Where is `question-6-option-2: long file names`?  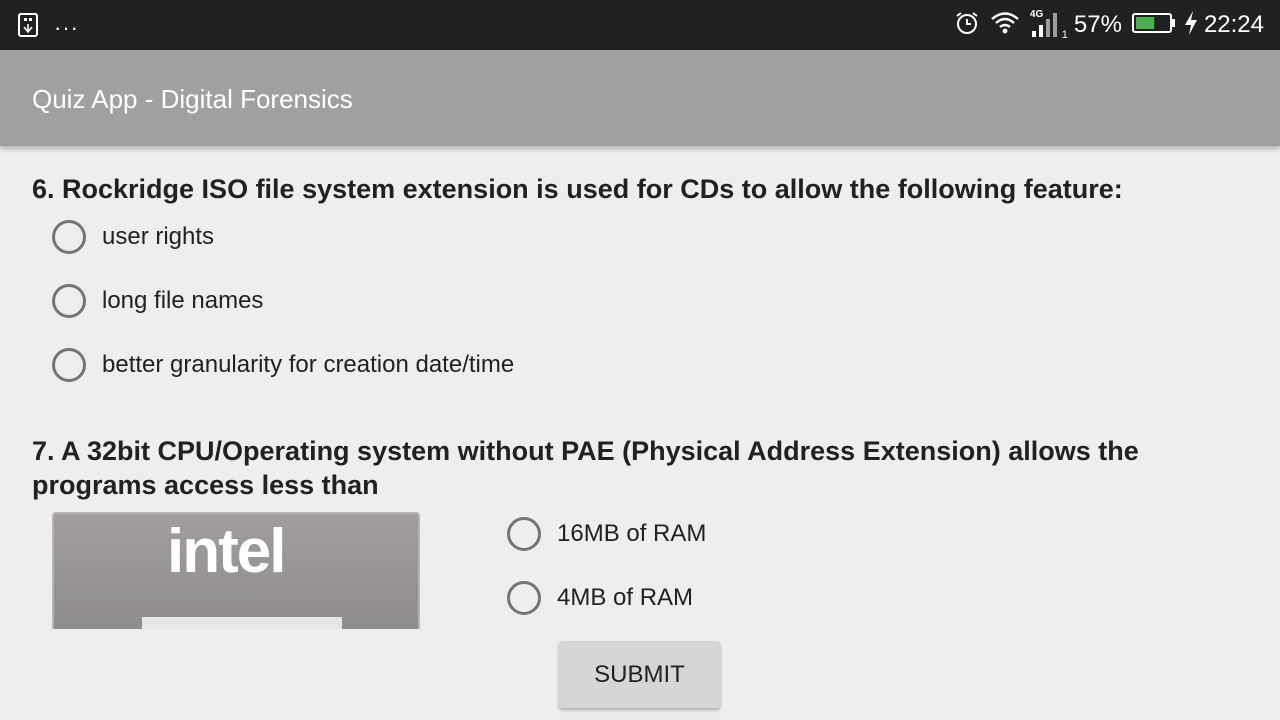 question-6-option-2: long file names is located at coordinates (157, 301).